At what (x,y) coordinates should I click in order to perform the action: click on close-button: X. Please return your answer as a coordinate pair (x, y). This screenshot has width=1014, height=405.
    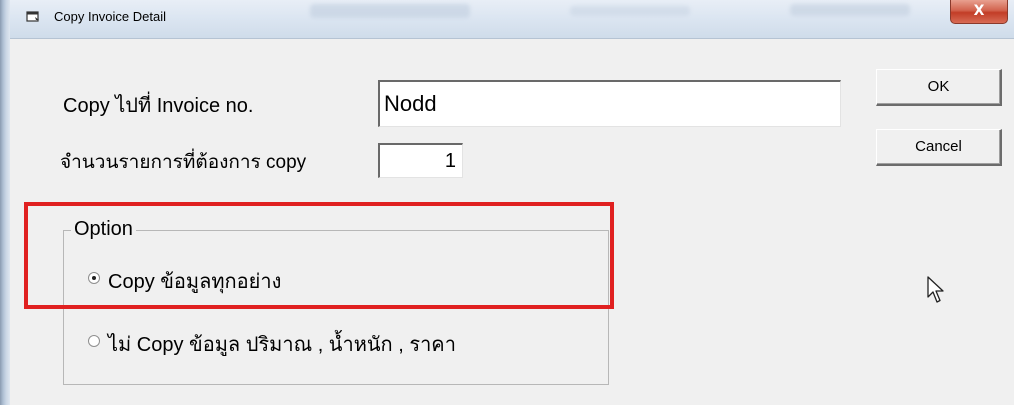
    Looking at the image, I should click on (979, 12).